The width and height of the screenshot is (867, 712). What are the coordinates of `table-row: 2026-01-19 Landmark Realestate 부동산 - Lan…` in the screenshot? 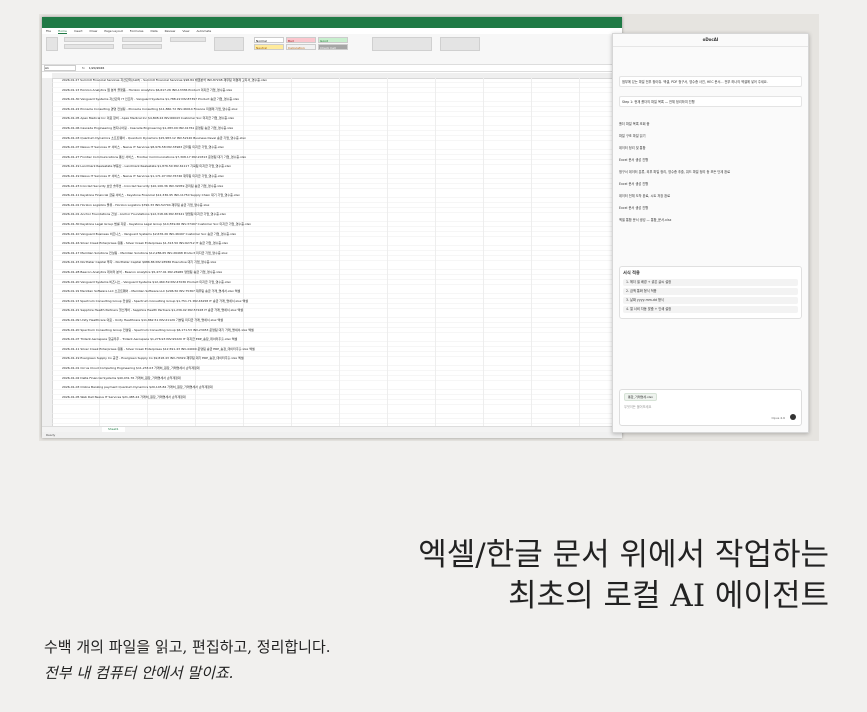 It's located at (146, 166).